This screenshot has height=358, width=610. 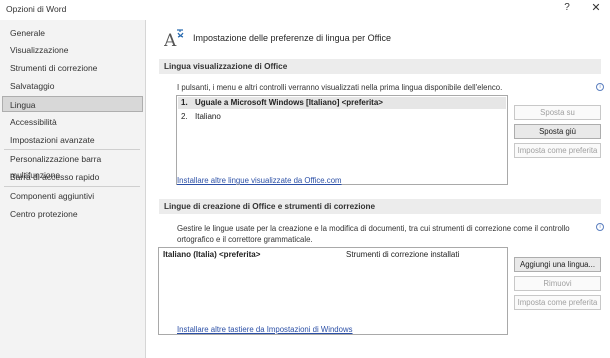 What do you see at coordinates (567, 7) in the screenshot?
I see `help-button: ?` at bounding box center [567, 7].